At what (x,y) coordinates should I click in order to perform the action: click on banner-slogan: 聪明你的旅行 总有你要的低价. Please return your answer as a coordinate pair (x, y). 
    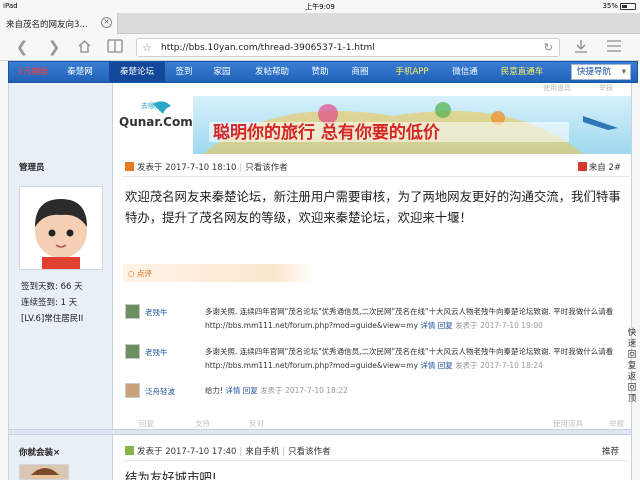
    Looking at the image, I should click on (327, 132).